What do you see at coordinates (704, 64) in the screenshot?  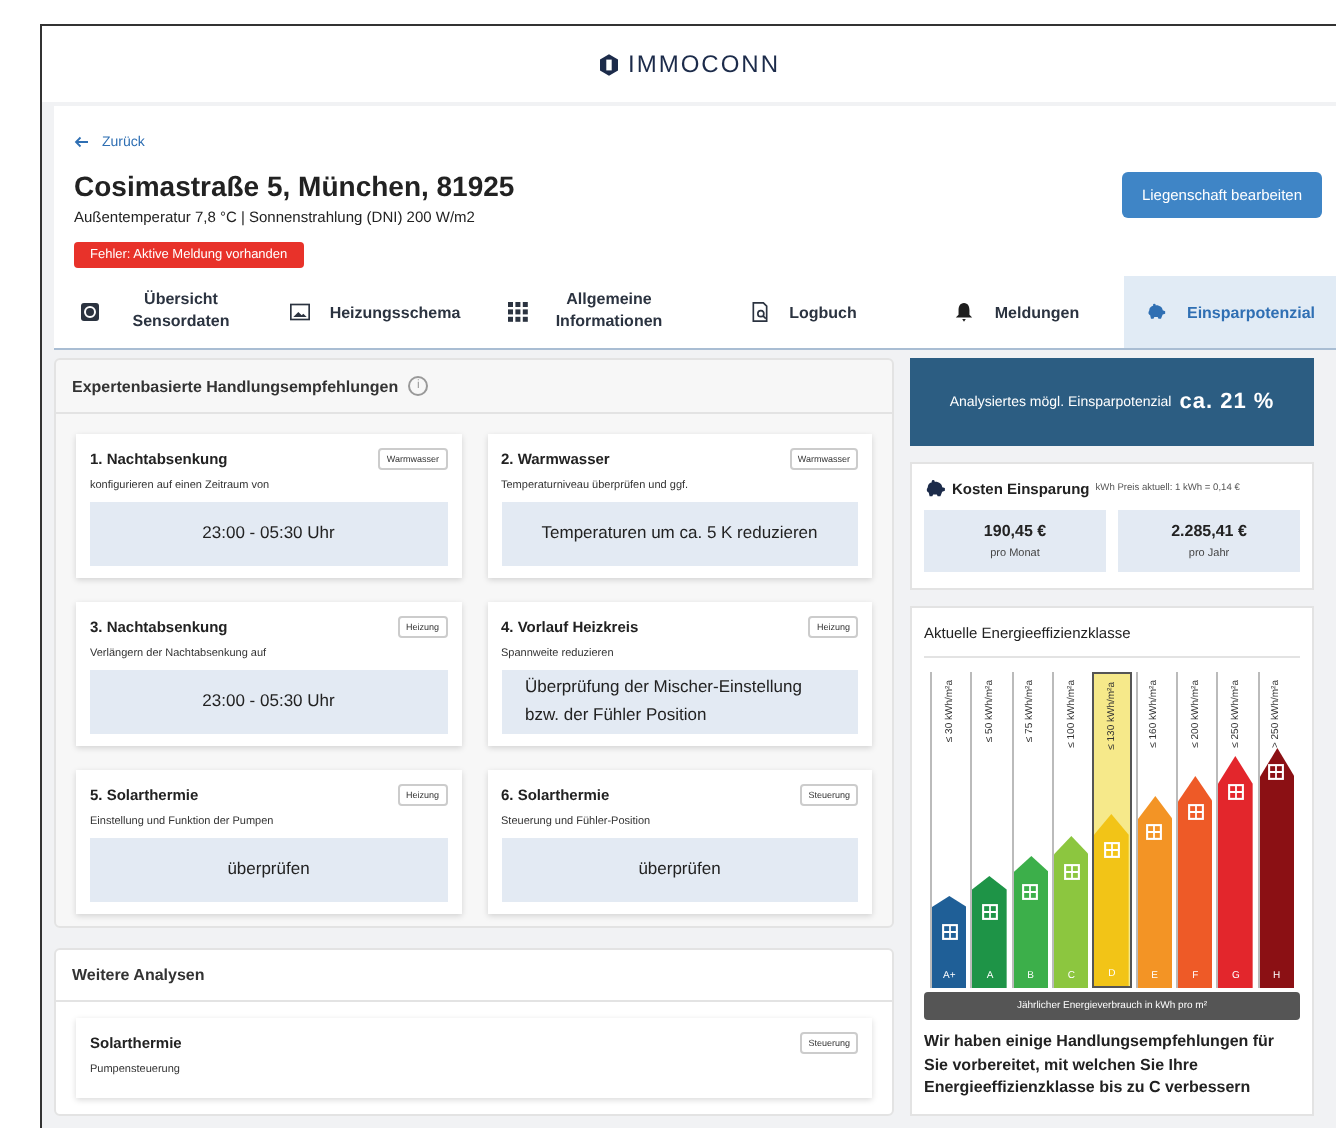 I see `logo: IMMOCONN` at bounding box center [704, 64].